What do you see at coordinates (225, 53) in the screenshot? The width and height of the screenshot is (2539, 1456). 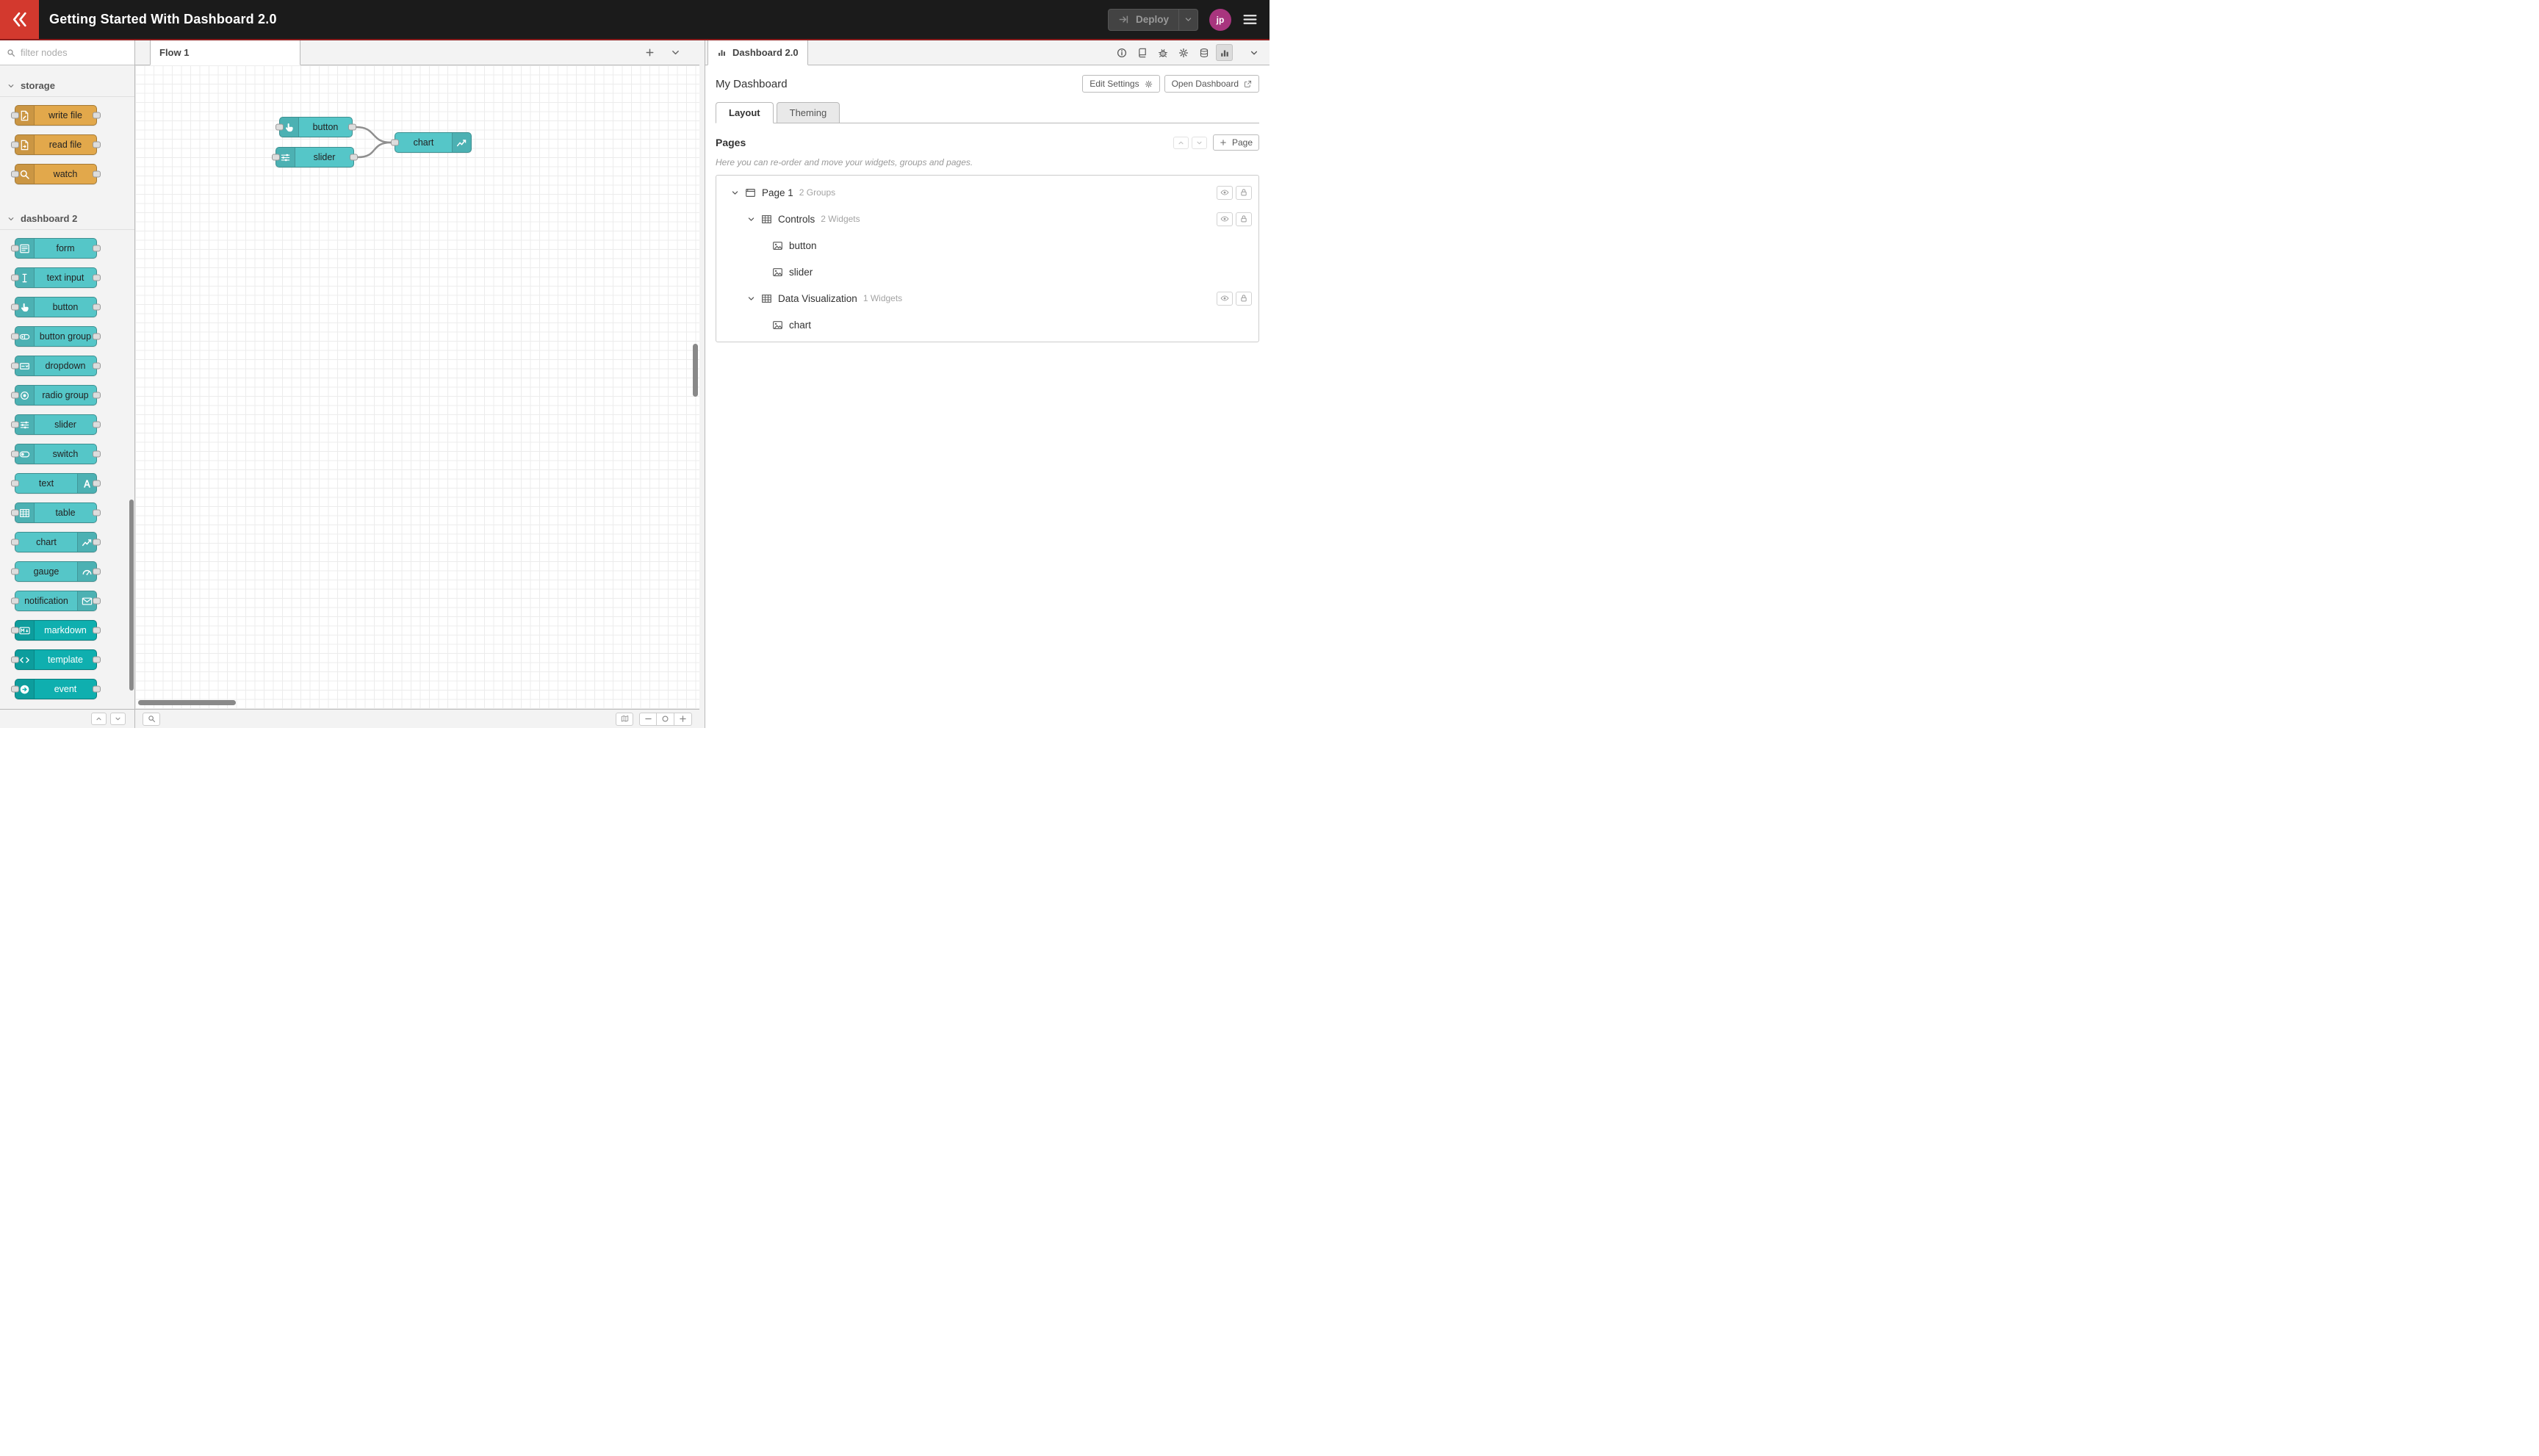 I see `flow-tab: Flow 1` at bounding box center [225, 53].